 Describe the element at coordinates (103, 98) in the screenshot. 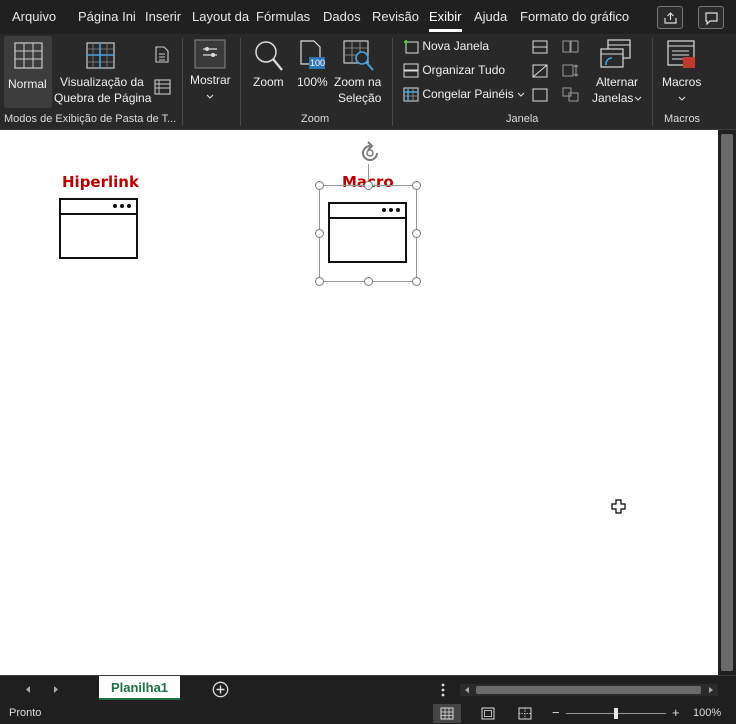

I see `page-break-label-2: Quebra de Página` at that location.